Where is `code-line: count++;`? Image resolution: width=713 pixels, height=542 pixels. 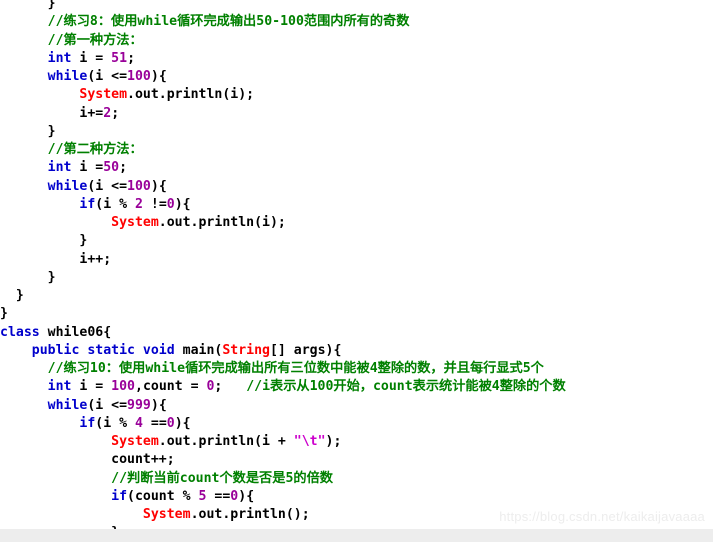 code-line: count++; is located at coordinates (356, 460).